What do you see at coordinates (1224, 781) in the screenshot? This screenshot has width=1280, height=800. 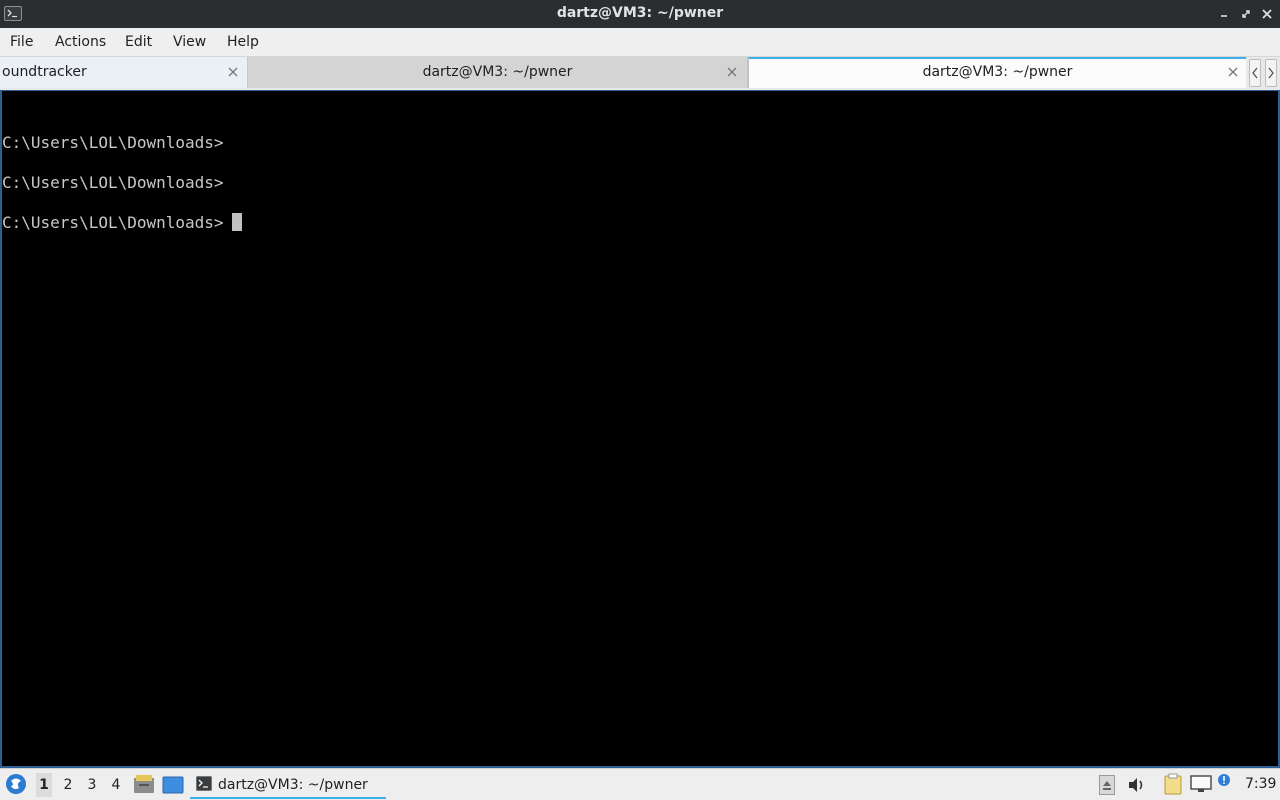 I see `notification-icon` at bounding box center [1224, 781].